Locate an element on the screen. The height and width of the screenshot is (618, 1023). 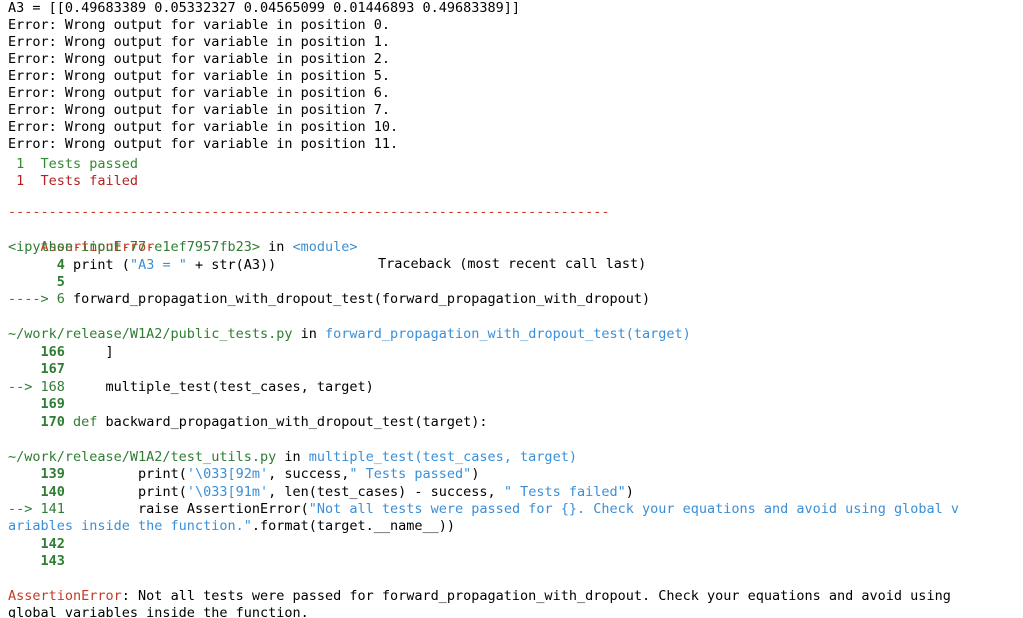
line-number: 5 is located at coordinates (36, 282).